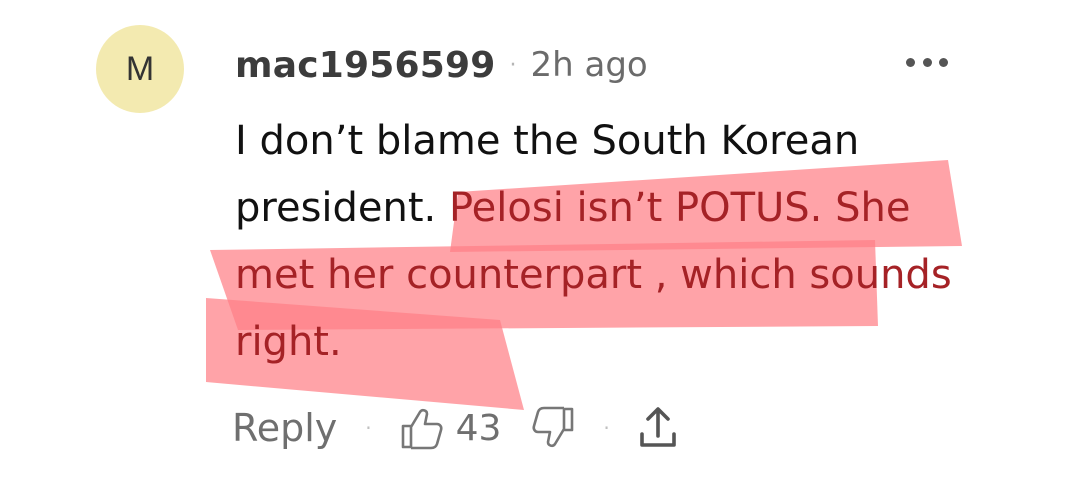 This screenshot has width=1080, height=502. What do you see at coordinates (423, 428) in the screenshot?
I see `thumbs-up-icon` at bounding box center [423, 428].